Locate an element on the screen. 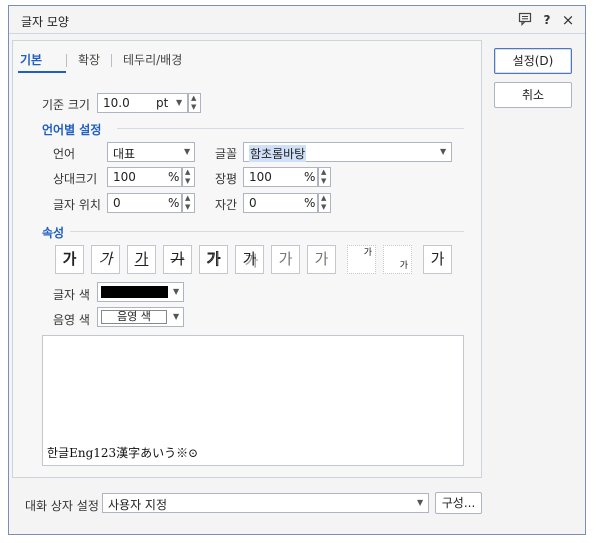 This screenshot has height=543, width=597. language-select: 대표 ▼ is located at coordinates (151, 152).